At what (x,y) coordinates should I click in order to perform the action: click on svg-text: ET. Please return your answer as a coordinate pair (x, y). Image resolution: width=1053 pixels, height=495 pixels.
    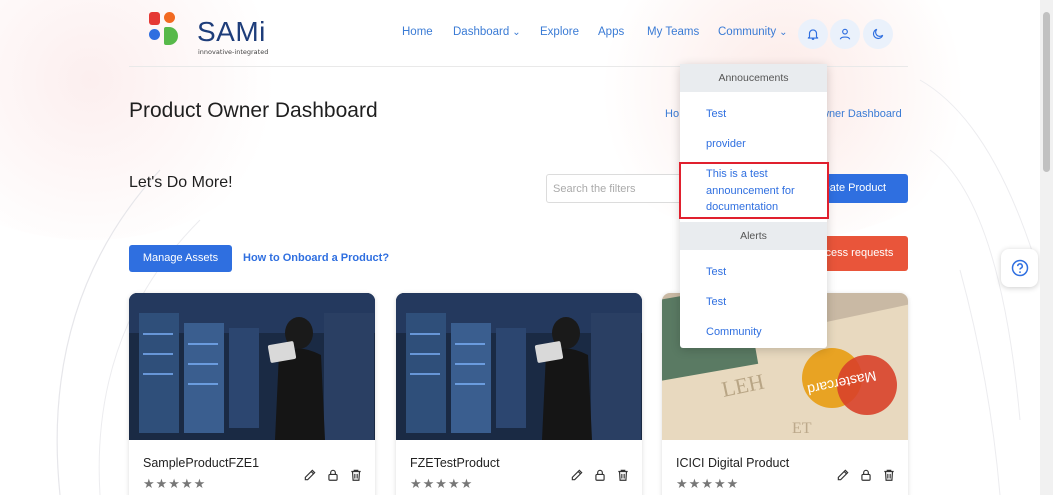
    Looking at the image, I should click on (802, 428).